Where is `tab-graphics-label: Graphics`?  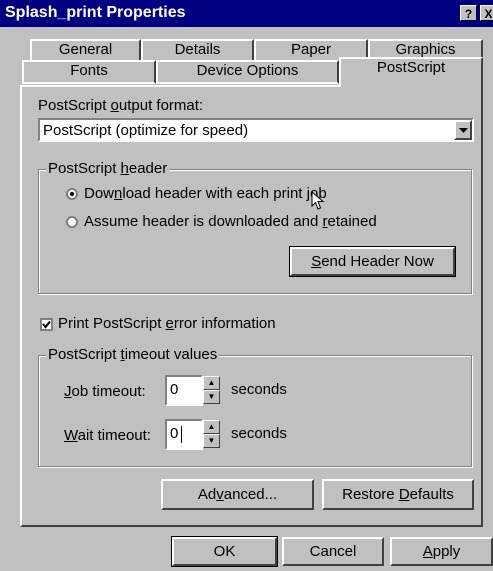 tab-graphics-label: Graphics is located at coordinates (425, 49).